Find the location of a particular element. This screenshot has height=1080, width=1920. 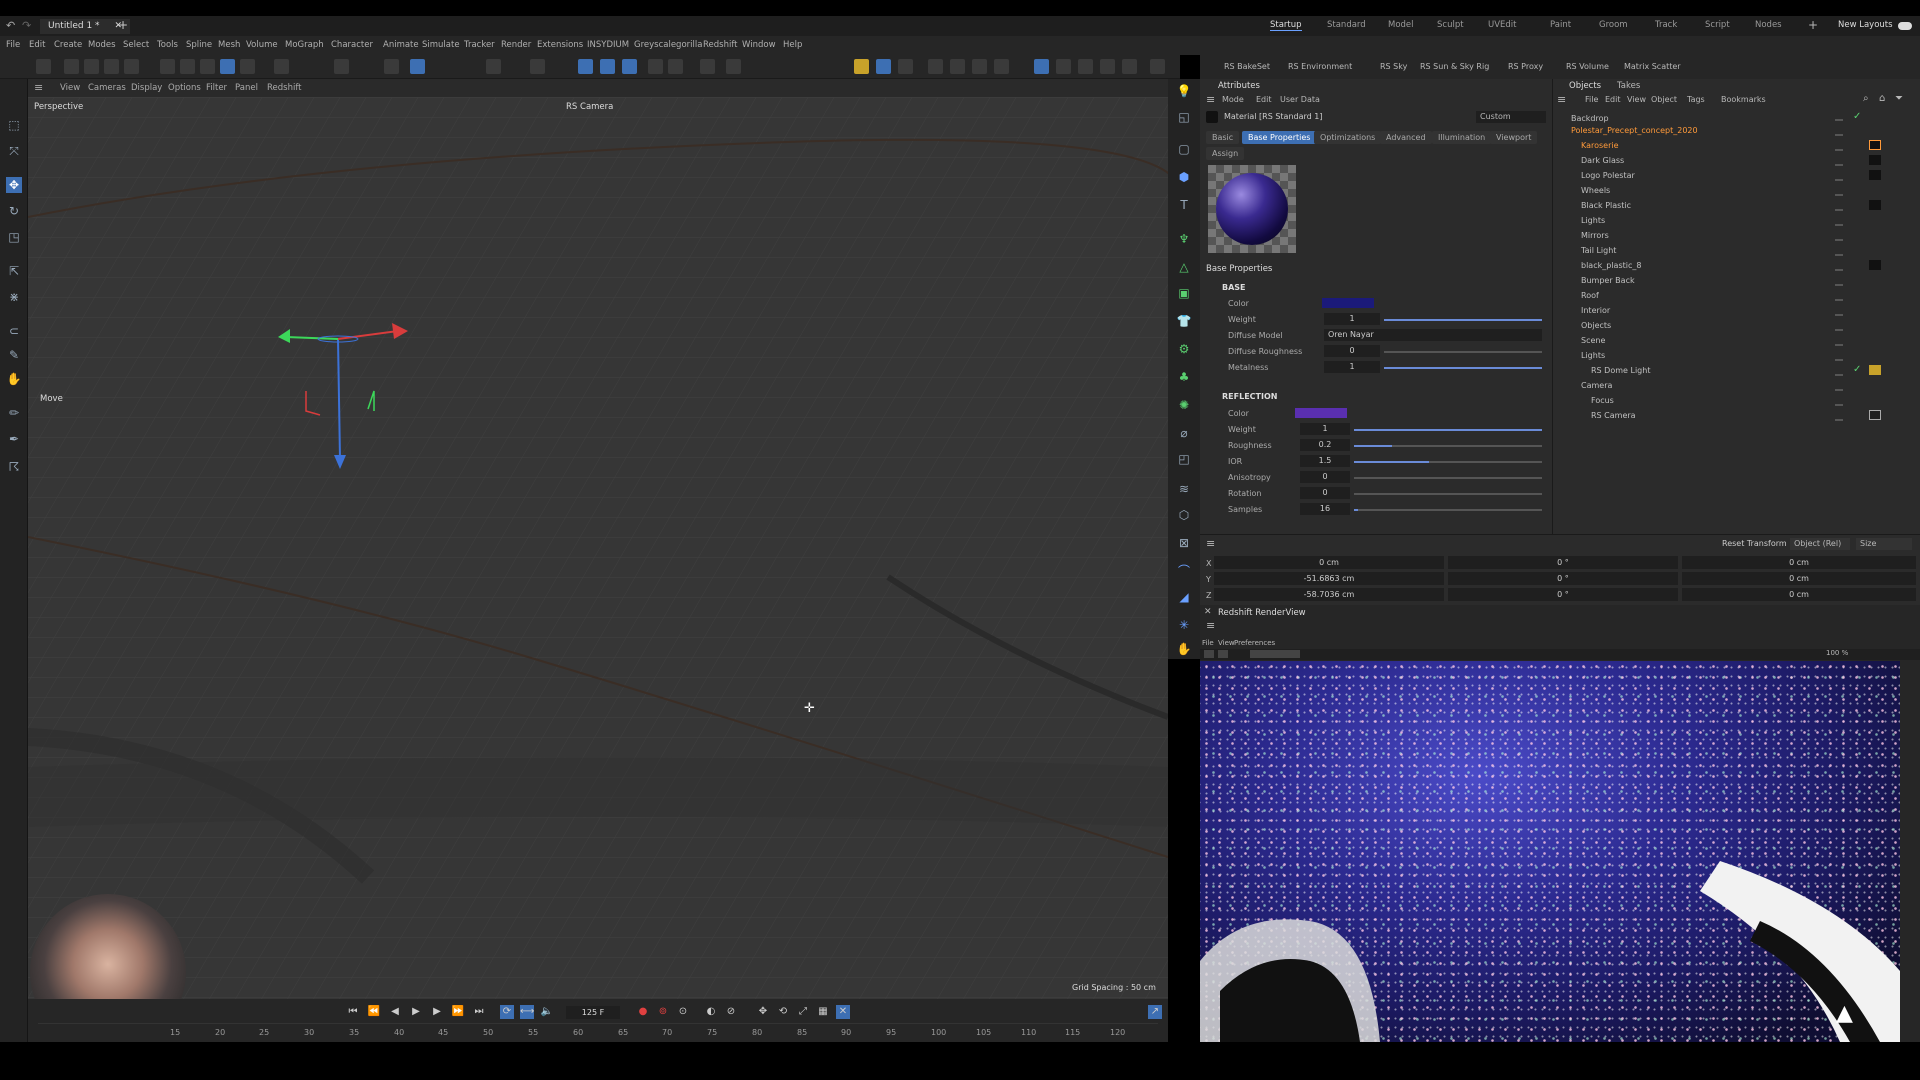

position-y-field: -51.6863 cm is located at coordinates (1329, 578).